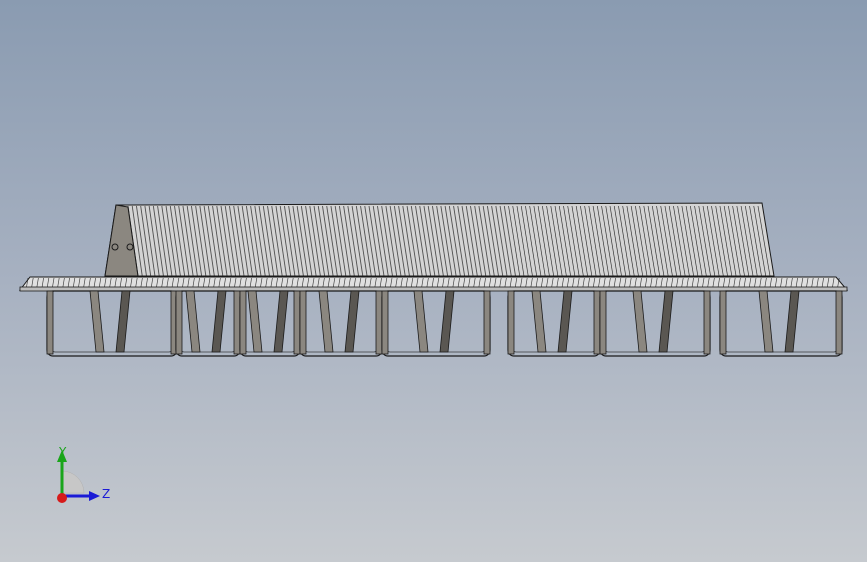  What do you see at coordinates (106, 494) in the screenshot?
I see `z-axis-label: Z` at bounding box center [106, 494].